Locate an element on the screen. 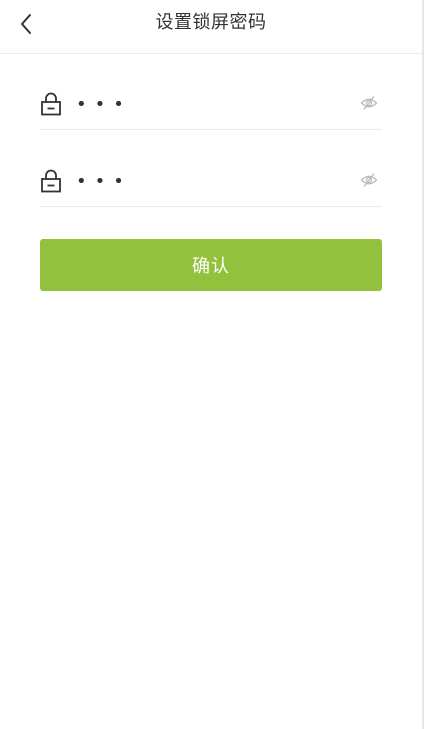  top-bar: 设置锁屏密码 is located at coordinates (211, 27).